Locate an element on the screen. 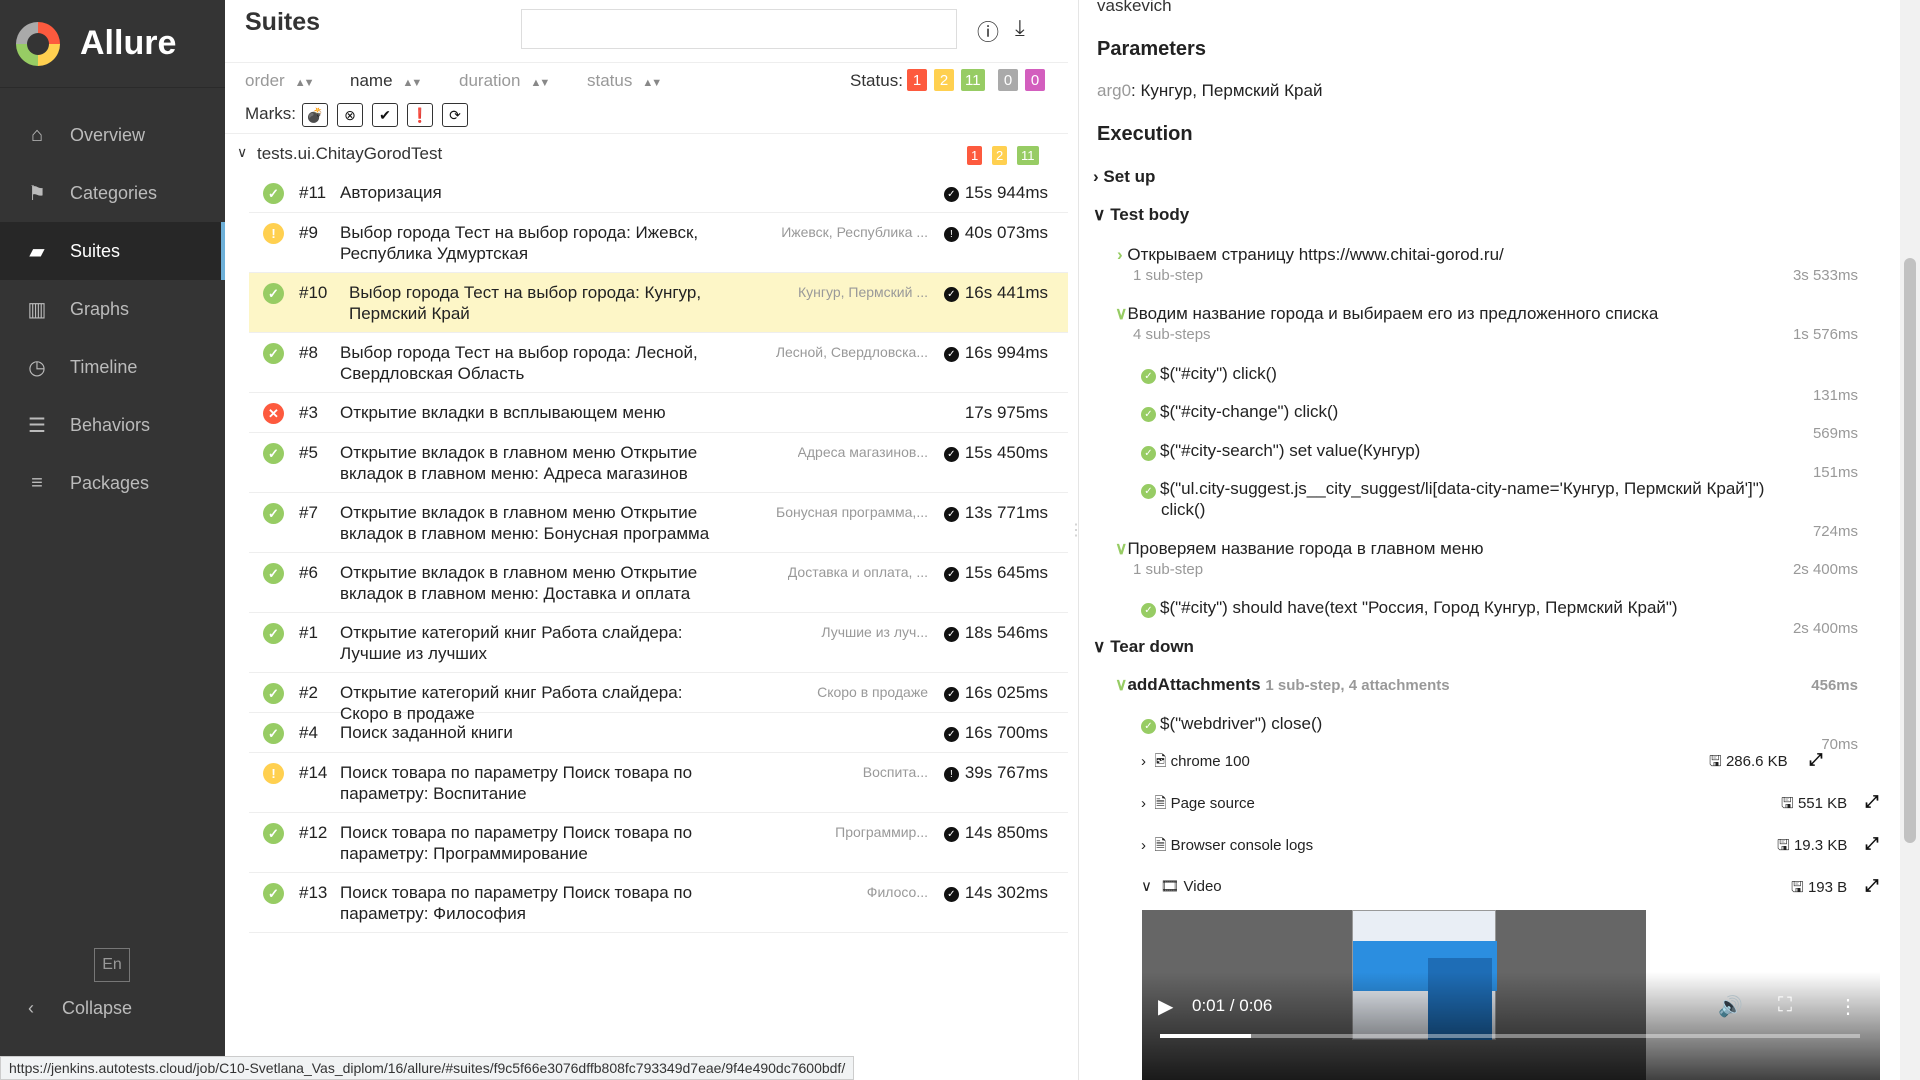 The height and width of the screenshot is (1080, 1920). sidebar-item-overview: ⌂ Overview is located at coordinates (112, 135).